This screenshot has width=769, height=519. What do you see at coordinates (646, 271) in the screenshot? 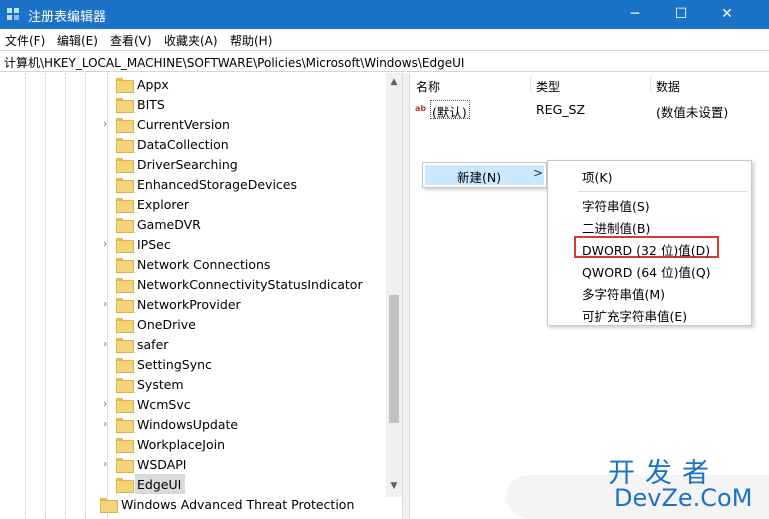
I see `submenu-item-qword-value: QWORD (64 位)值(Q)` at bounding box center [646, 271].